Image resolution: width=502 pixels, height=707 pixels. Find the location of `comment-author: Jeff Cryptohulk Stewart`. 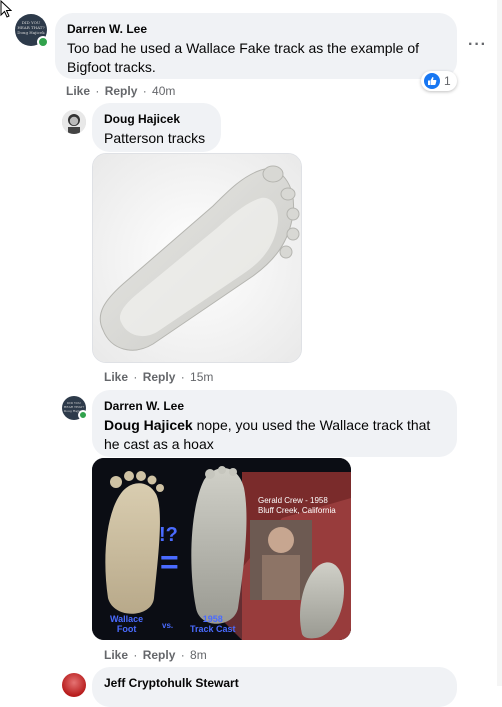

comment-author: Jeff Cryptohulk Stewart is located at coordinates (274, 683).